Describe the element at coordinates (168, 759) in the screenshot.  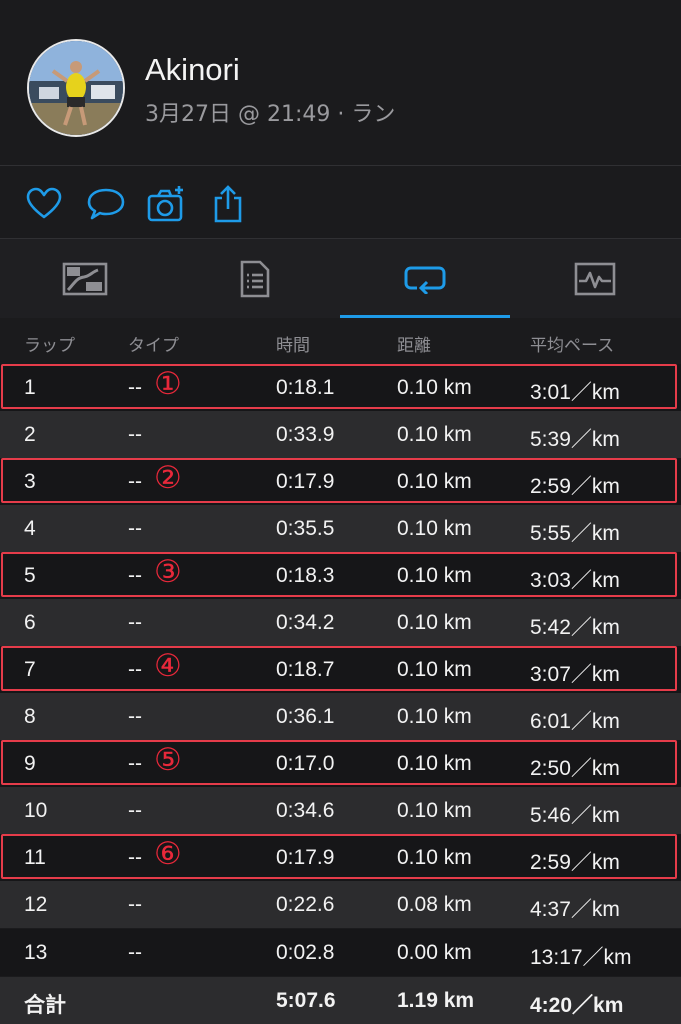
I see `annotation-marker: ⑤` at that location.